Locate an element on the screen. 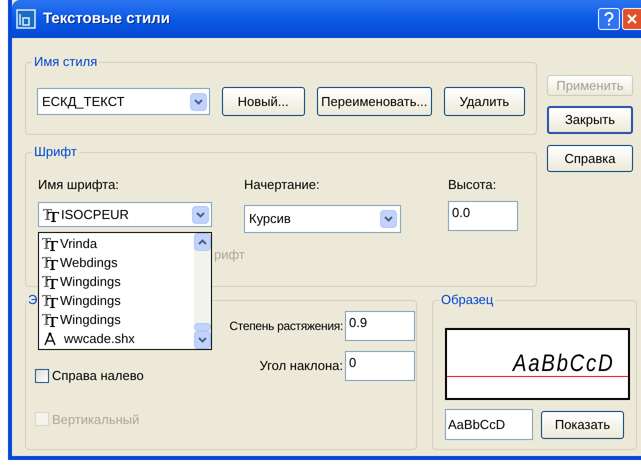 Image resolution: width=641 pixels, height=466 pixels. checkbox-label: Вертикальный is located at coordinates (96, 419).